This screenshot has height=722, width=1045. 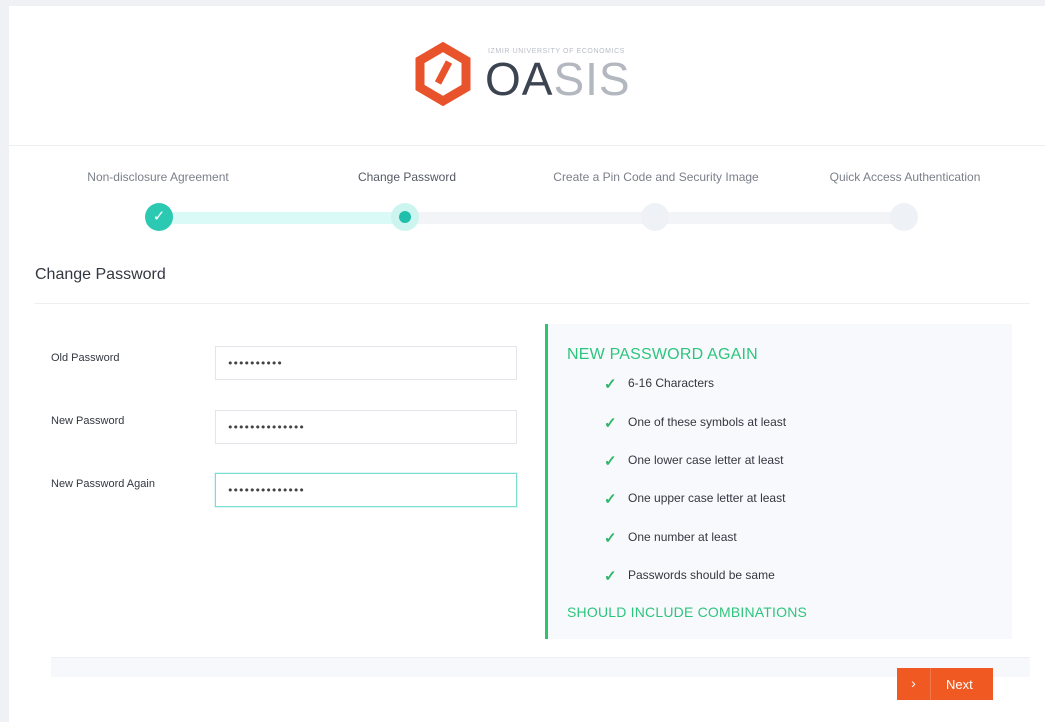 What do you see at coordinates (407, 177) in the screenshot?
I see `step-label-change-password: Change Password` at bounding box center [407, 177].